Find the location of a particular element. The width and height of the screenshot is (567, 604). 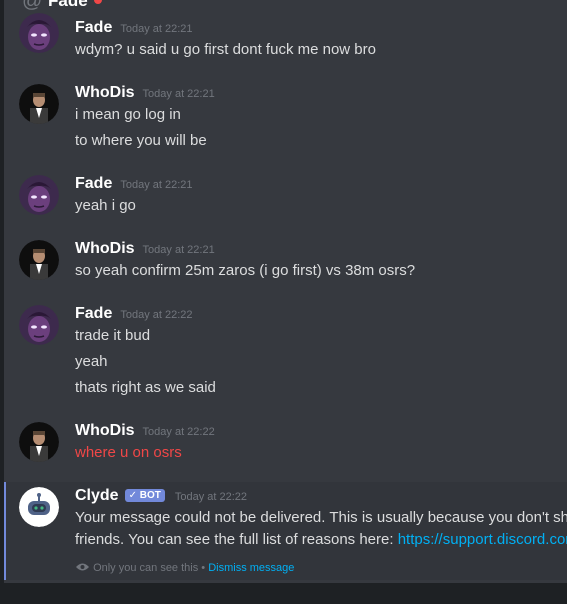

message-author: WhoDis Today at 22:22 is located at coordinates (145, 431).